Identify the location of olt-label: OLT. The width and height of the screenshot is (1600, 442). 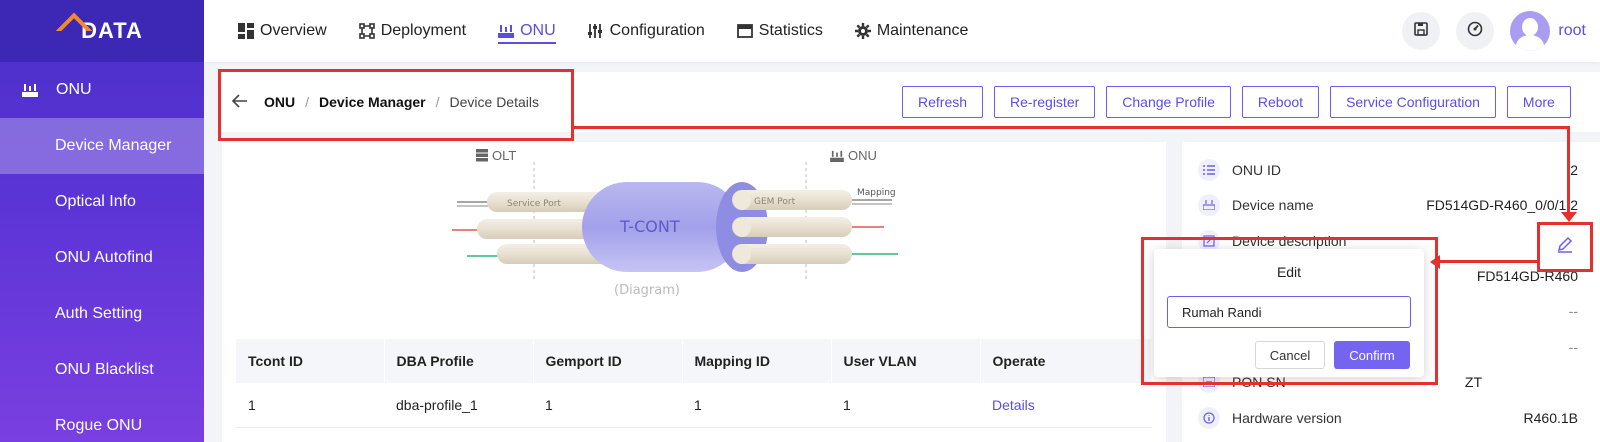
(496, 155).